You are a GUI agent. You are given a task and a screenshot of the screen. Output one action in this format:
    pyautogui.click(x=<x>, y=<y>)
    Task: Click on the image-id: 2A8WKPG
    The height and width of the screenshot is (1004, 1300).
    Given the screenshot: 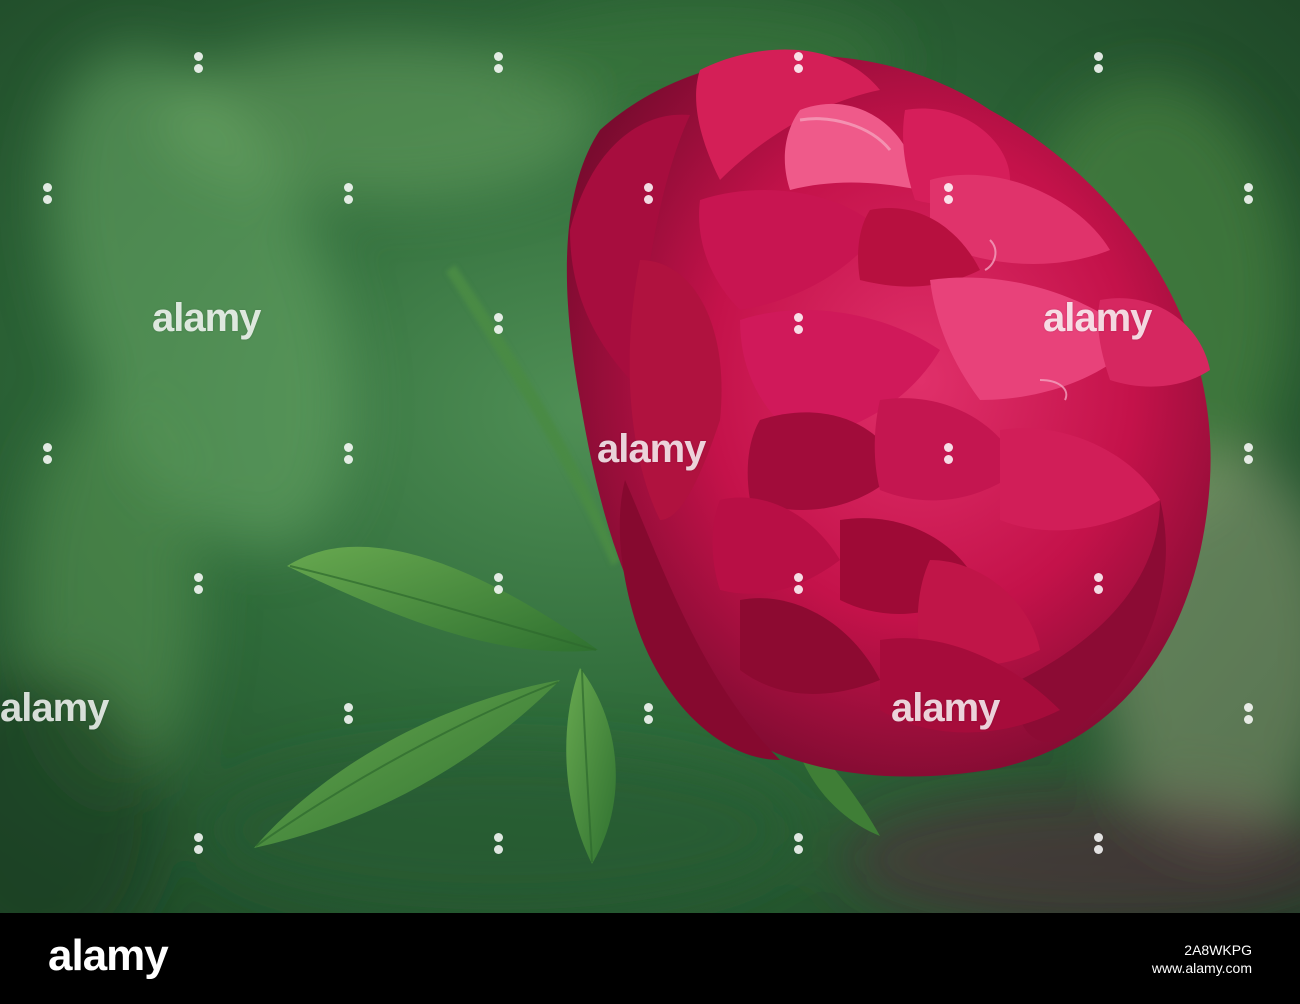 What is the action you would take?
    pyautogui.click(x=1218, y=950)
    